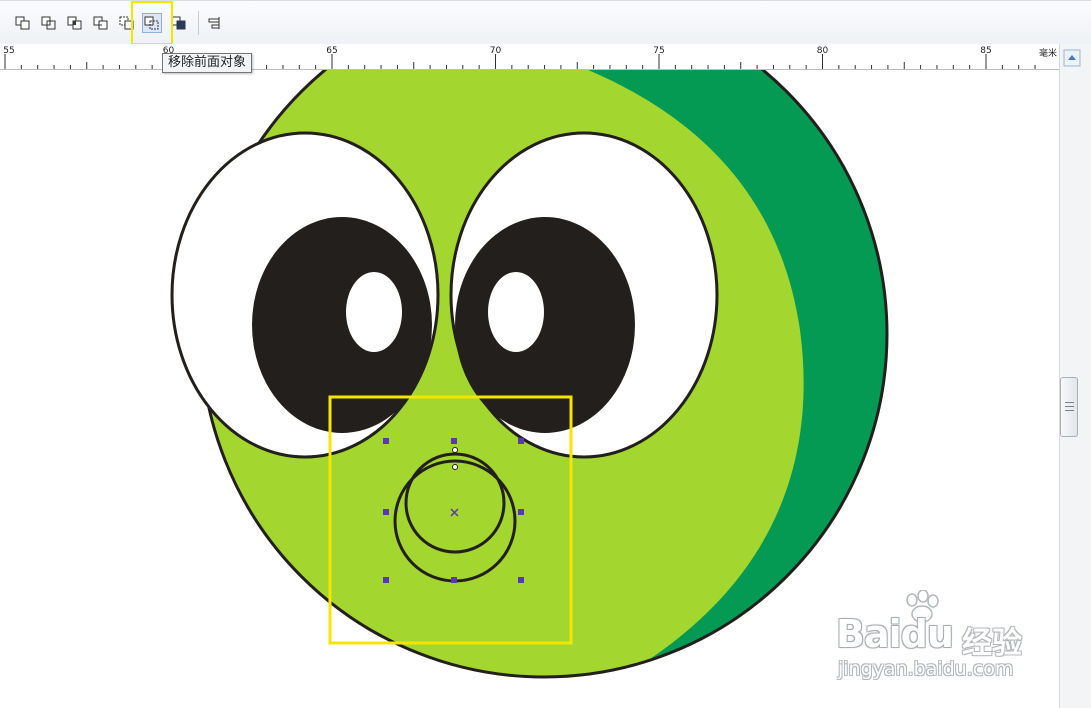 Image resolution: width=1091 pixels, height=708 pixels. I want to click on toolbar-separator, so click(198, 23).